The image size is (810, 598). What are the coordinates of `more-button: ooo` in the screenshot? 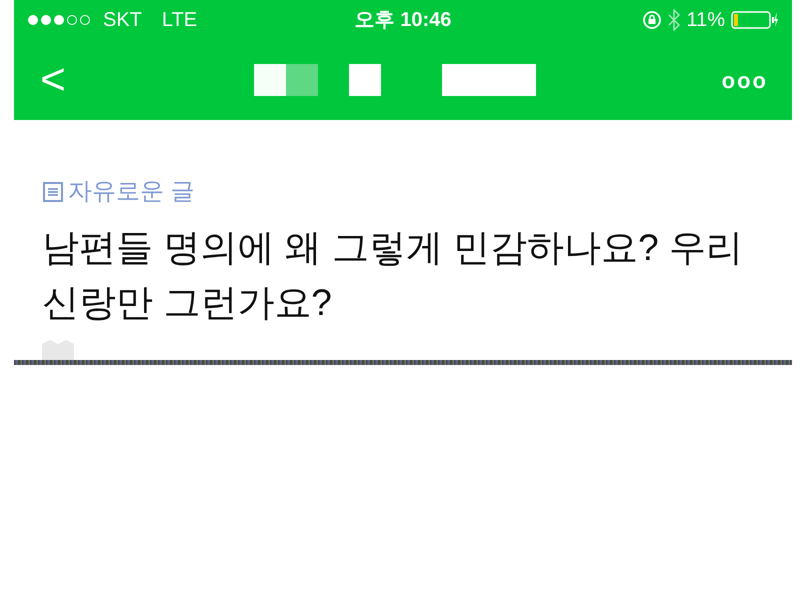 It's located at (745, 80).